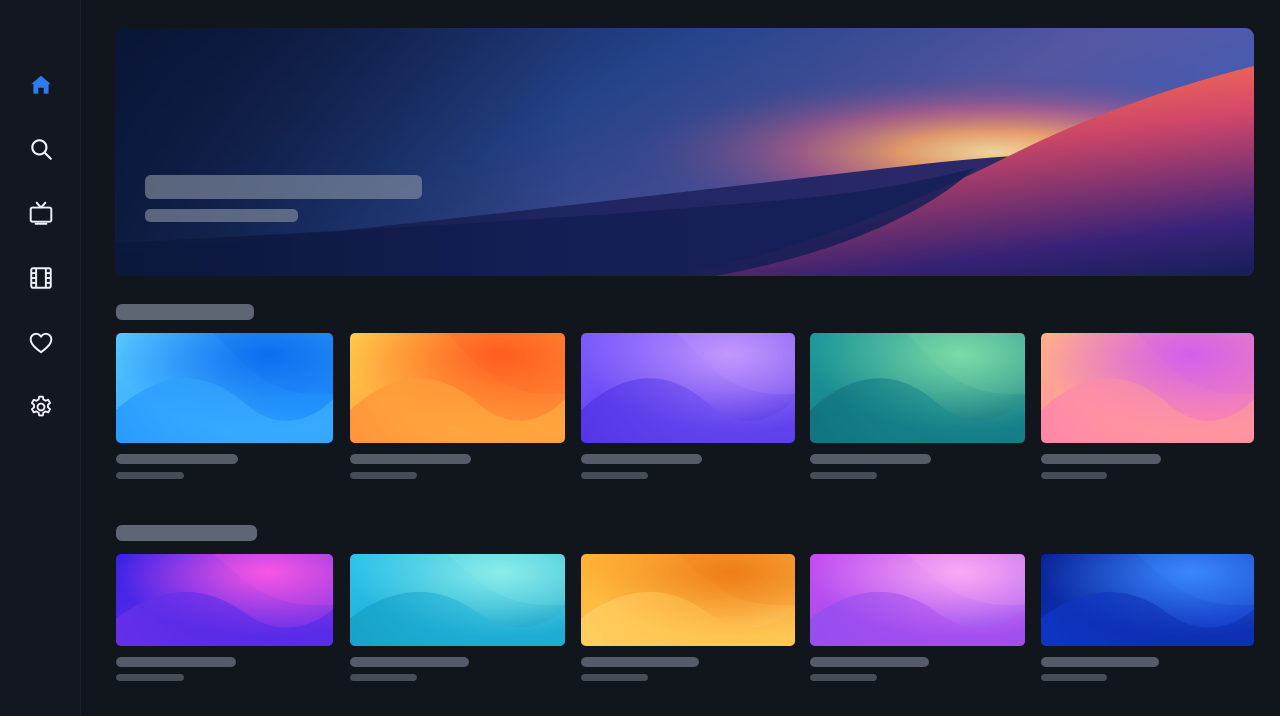  I want to click on hero-title-placeholder, so click(283, 187).